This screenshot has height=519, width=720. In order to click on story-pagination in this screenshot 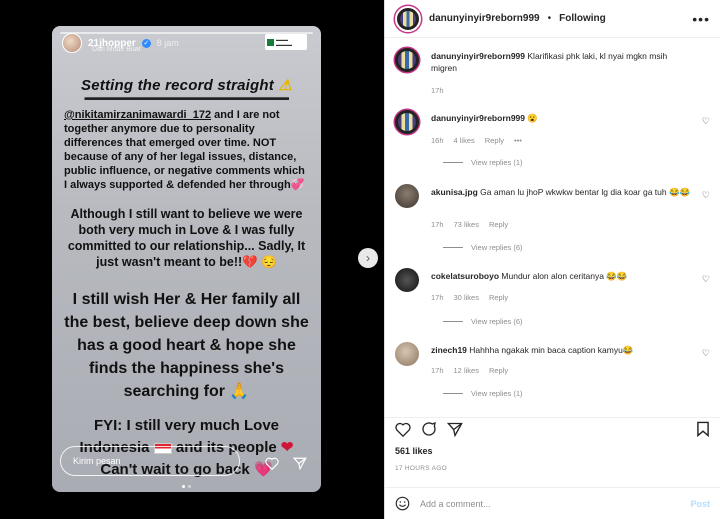, I will do `click(186, 486)`.